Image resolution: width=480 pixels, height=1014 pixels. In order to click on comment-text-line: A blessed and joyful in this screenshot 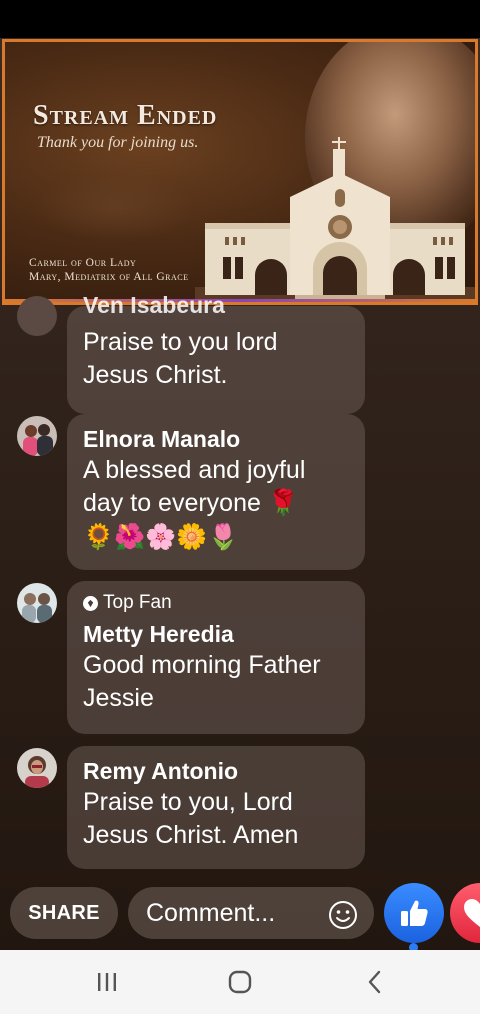, I will do `click(194, 470)`.